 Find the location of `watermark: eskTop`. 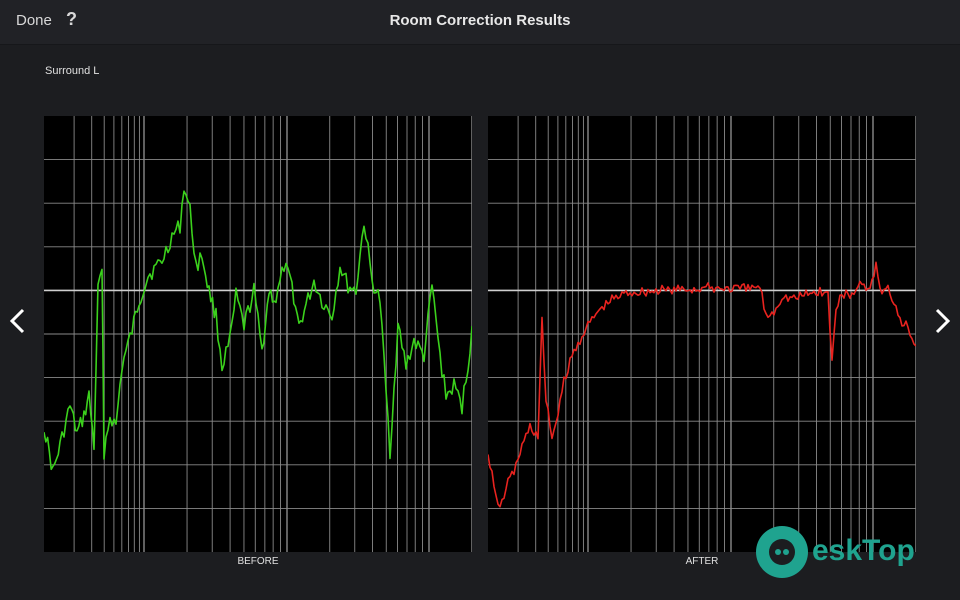

watermark: eskTop is located at coordinates (852, 551).